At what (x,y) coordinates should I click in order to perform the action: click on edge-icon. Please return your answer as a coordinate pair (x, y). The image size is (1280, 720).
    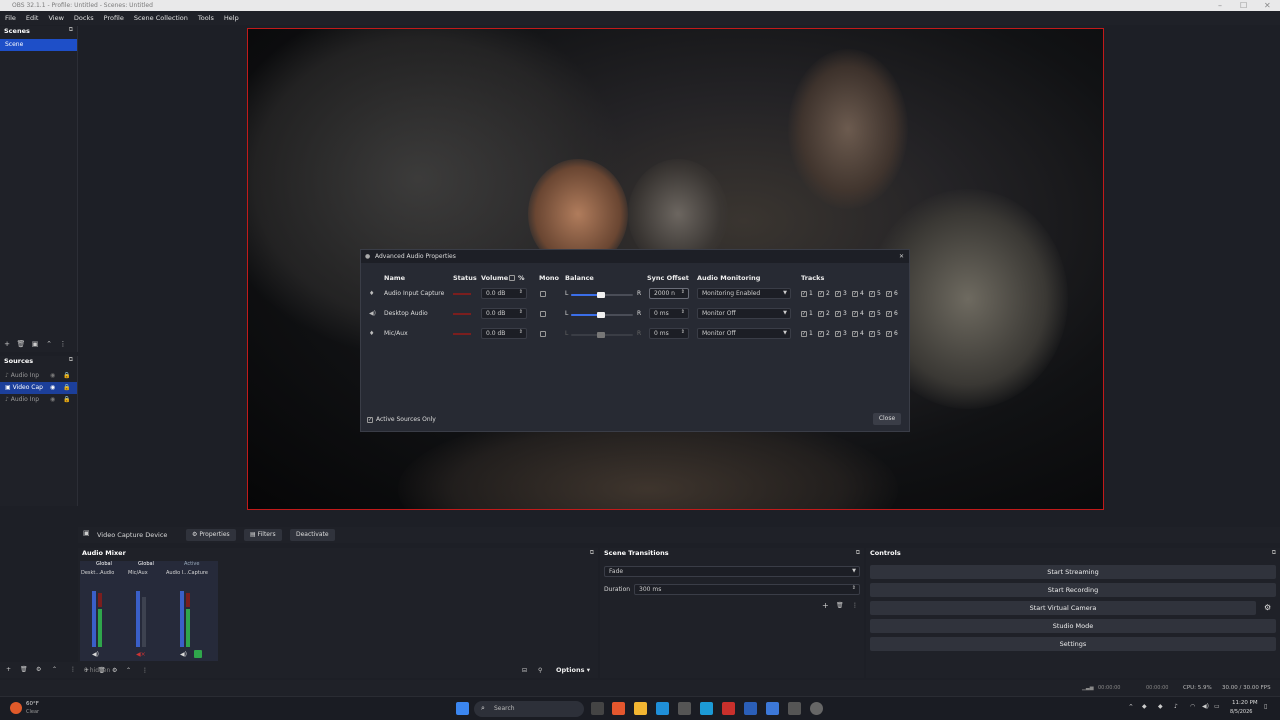
    Looking at the image, I should click on (662, 708).